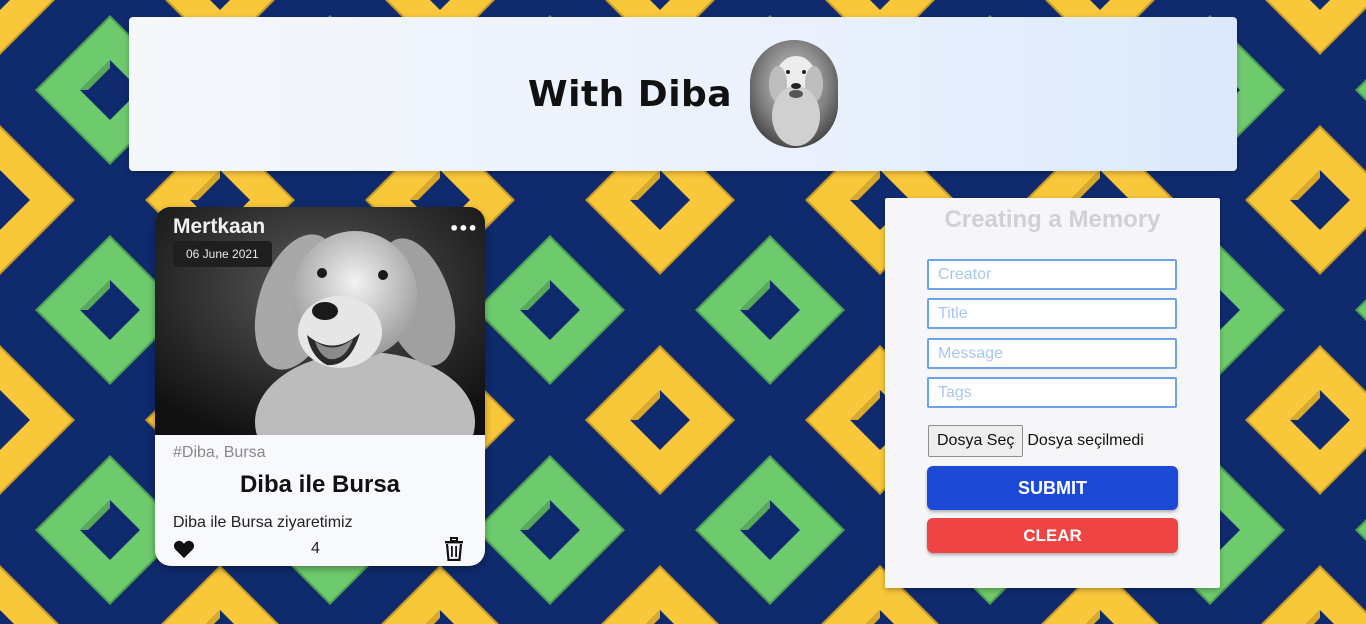  What do you see at coordinates (184, 549) in the screenshot?
I see `heart-icon` at bounding box center [184, 549].